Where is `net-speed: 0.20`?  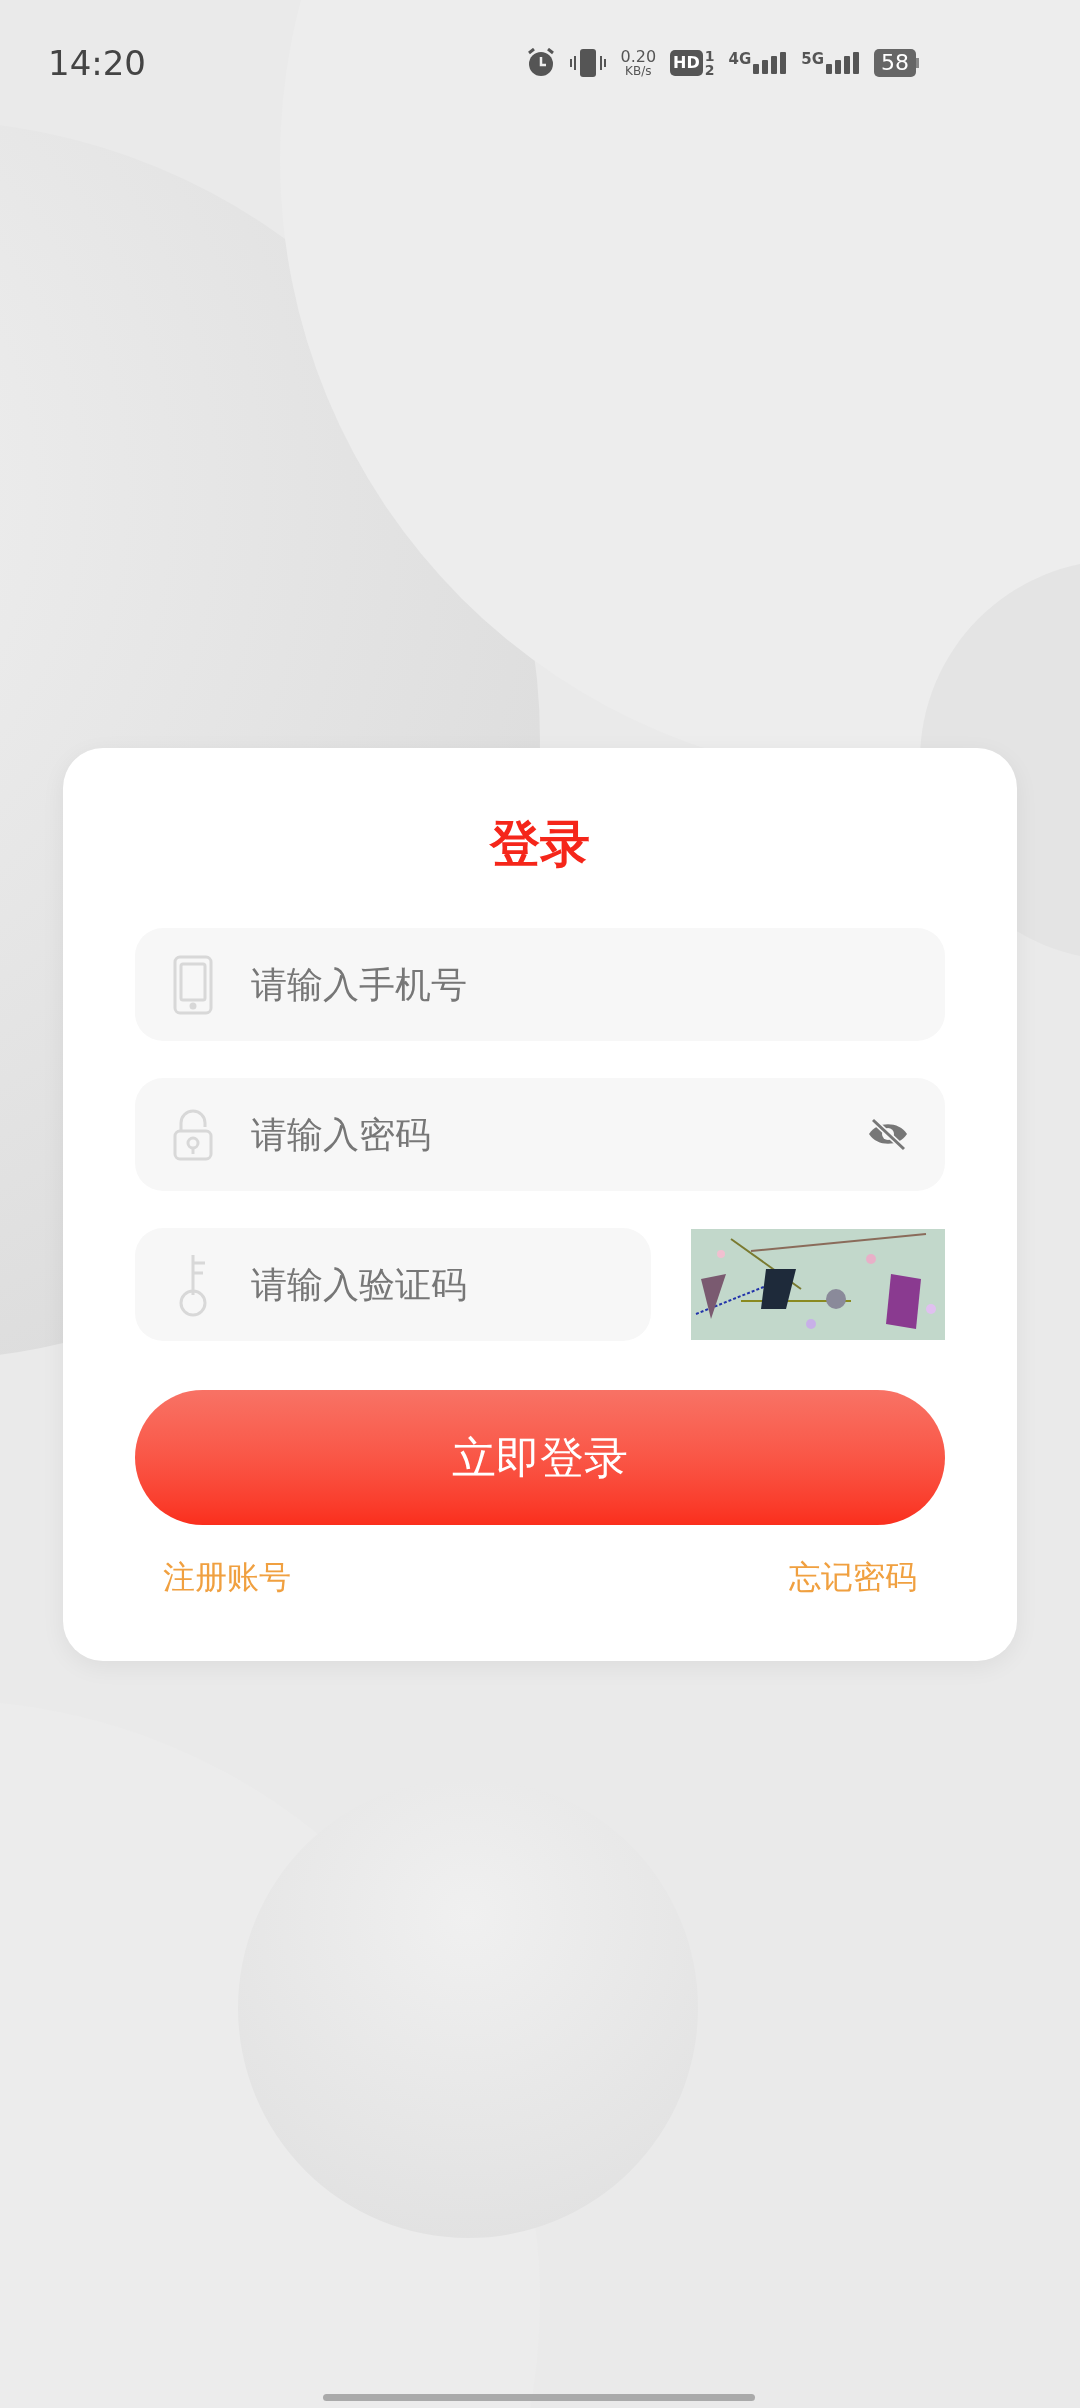 net-speed: 0.20 is located at coordinates (638, 57).